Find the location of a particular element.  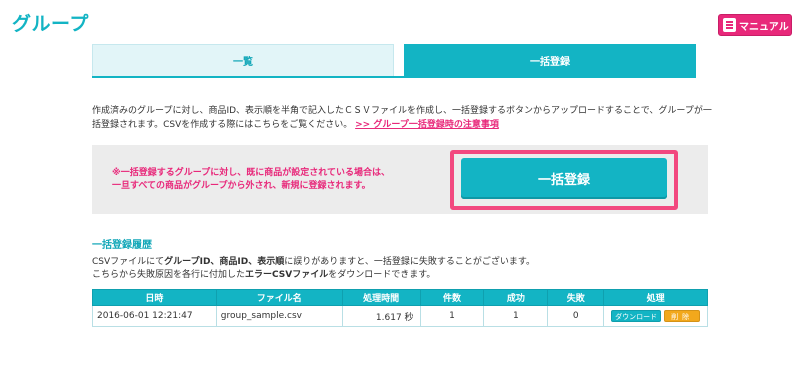

warning-line-1: ※一括登録するグループに対し、既に商品が設定されている場合は、 is located at coordinates (251, 173).